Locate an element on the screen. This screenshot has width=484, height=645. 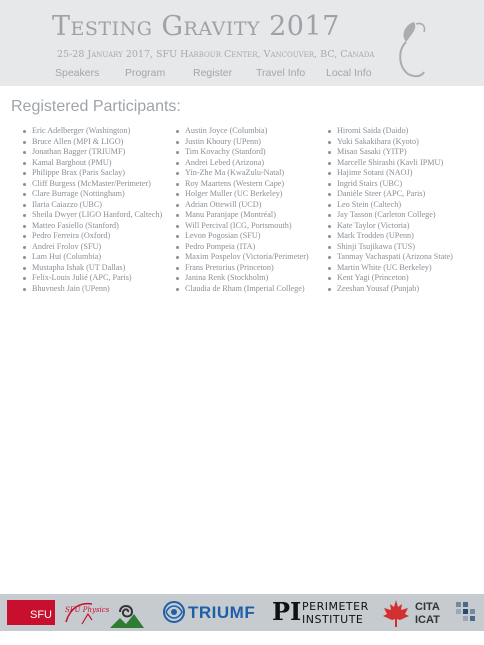
participant-item: Ingrid Stairs (UBC) is located at coordinates (389, 184).